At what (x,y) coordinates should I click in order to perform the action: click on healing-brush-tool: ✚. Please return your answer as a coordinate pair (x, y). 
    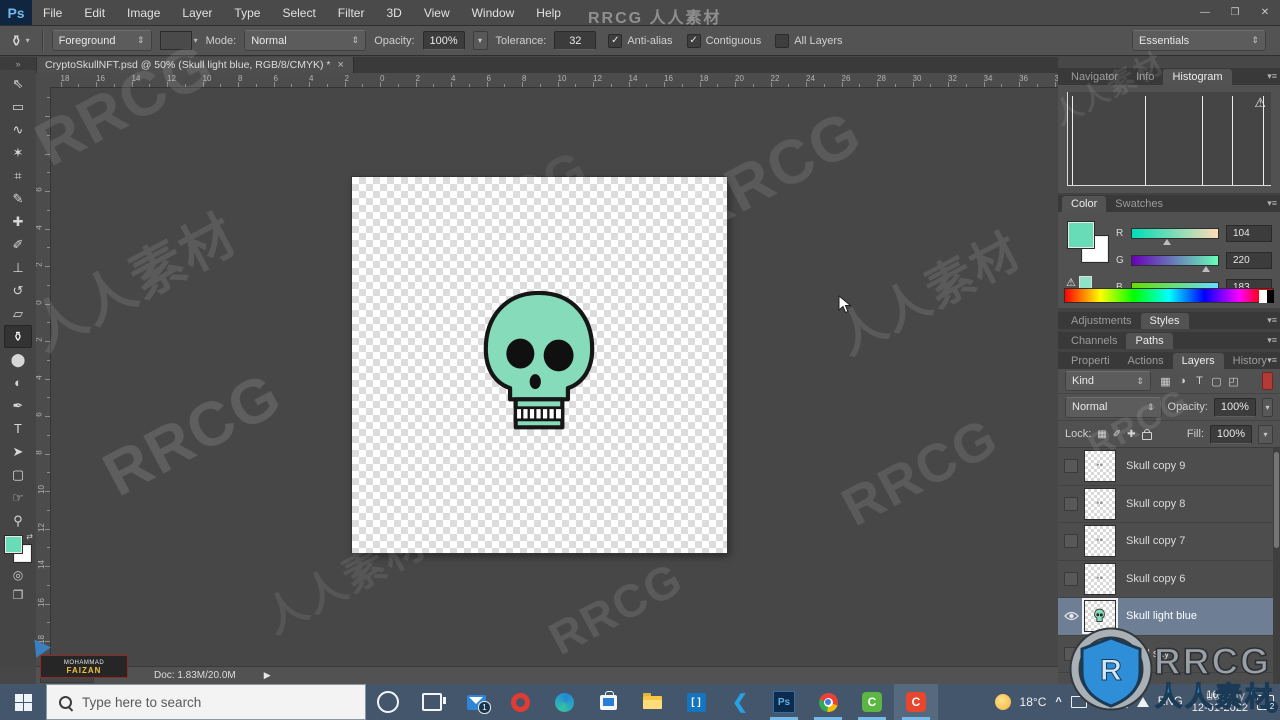
    Looking at the image, I should click on (18, 221).